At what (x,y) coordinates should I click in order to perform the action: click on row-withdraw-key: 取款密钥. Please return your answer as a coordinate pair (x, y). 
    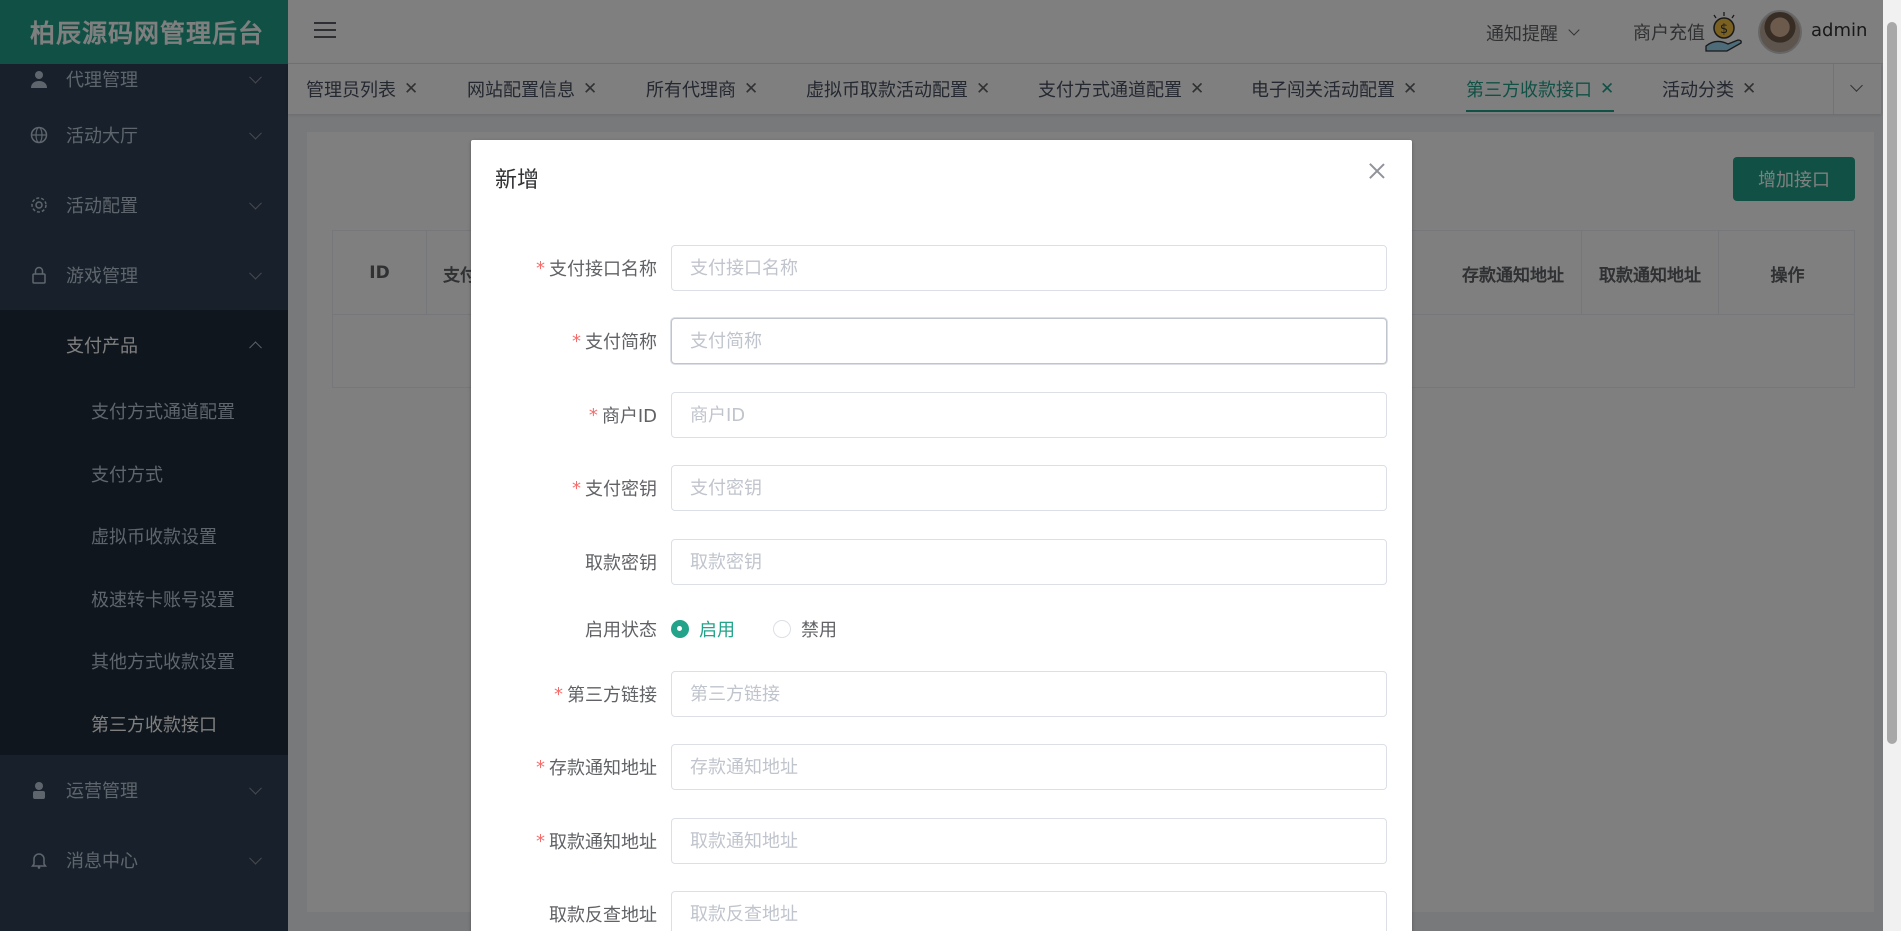
    Looking at the image, I should click on (941, 562).